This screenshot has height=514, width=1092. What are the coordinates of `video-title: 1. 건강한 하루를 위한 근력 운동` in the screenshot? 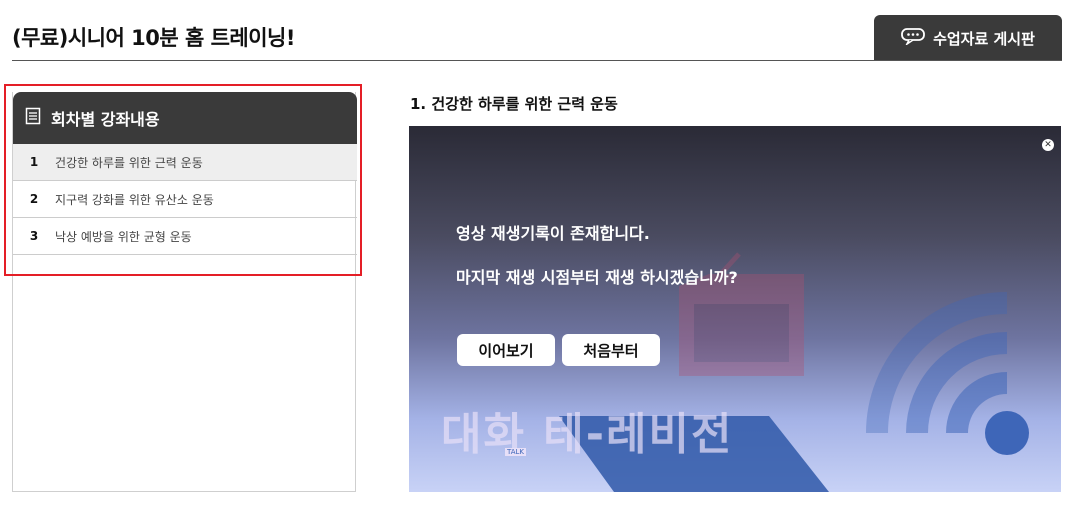 It's located at (514, 104).